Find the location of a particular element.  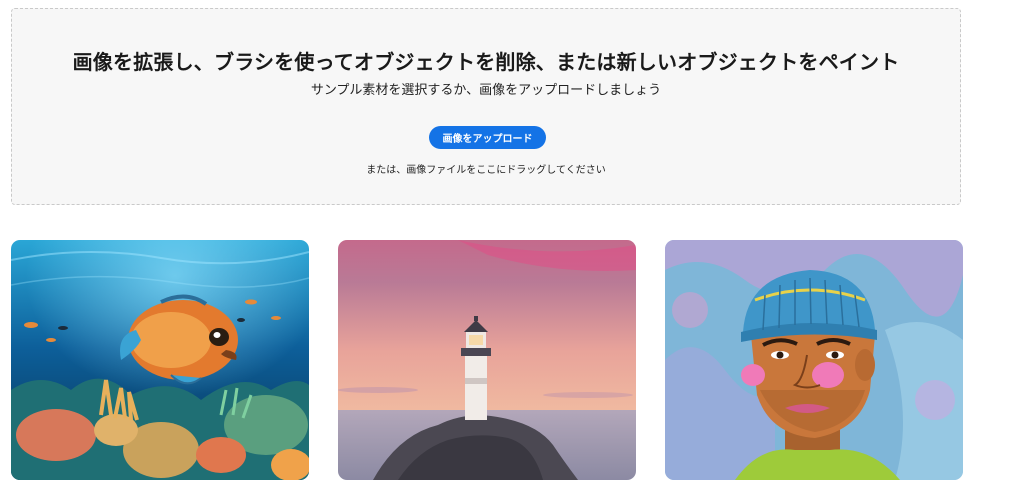

sample-image-portrait is located at coordinates (814, 360).